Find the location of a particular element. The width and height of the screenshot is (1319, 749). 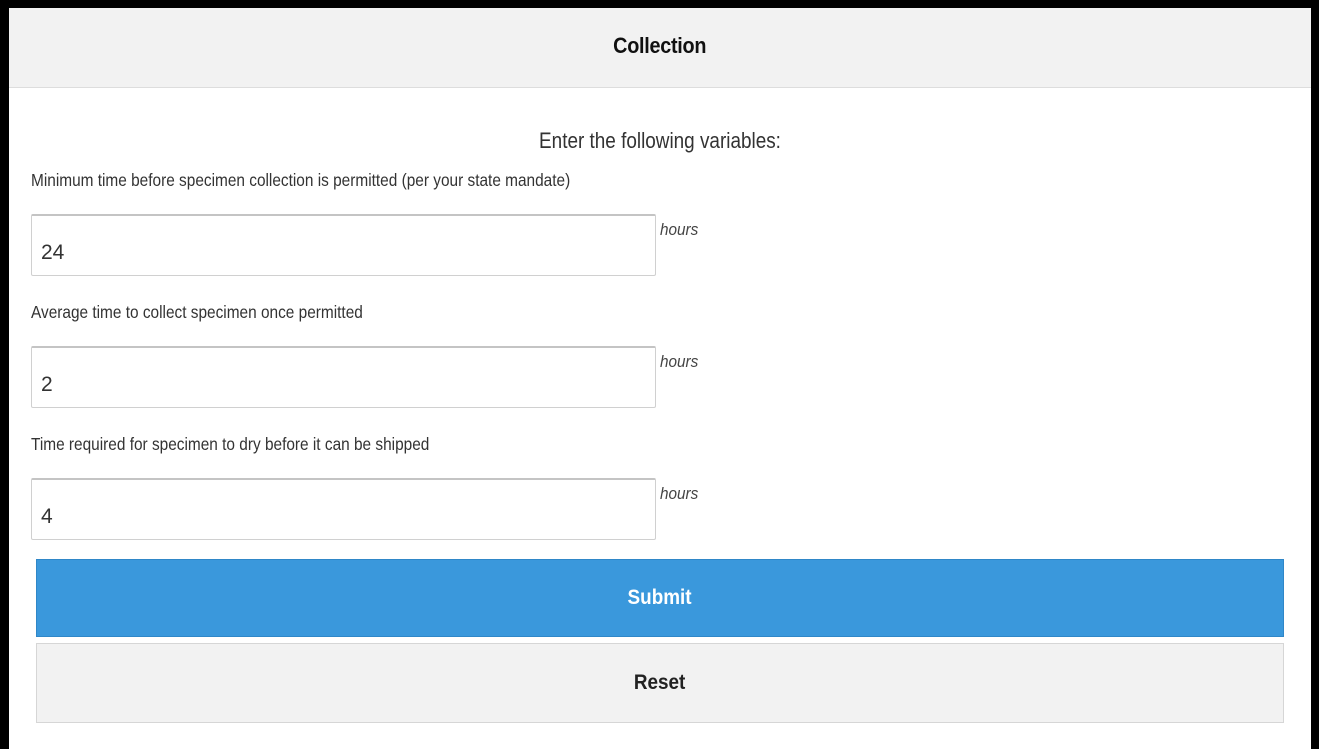

dry-time-input is located at coordinates (343, 509).